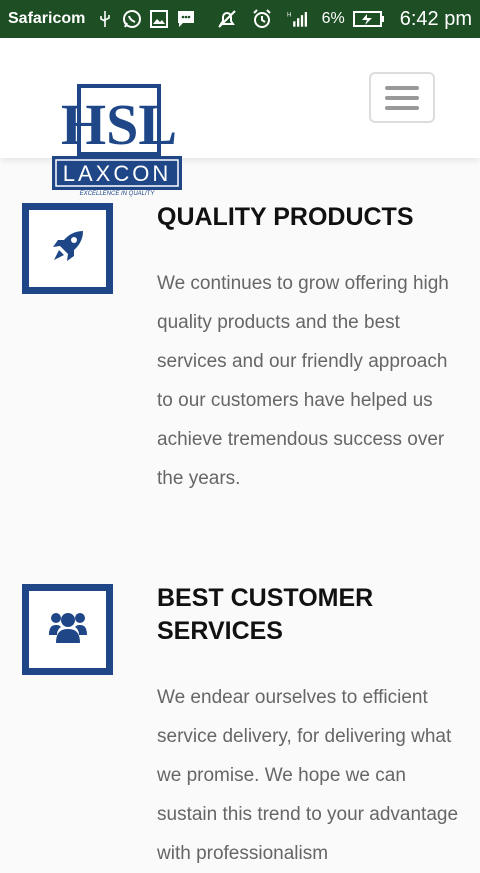 This screenshot has width=480, height=873. What do you see at coordinates (159, 19) in the screenshot?
I see `image-icon` at bounding box center [159, 19].